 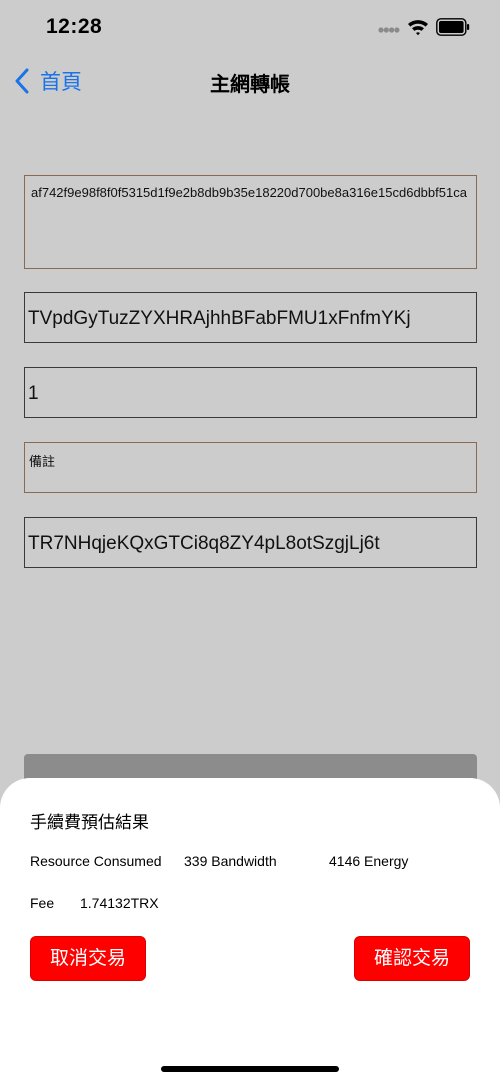 I want to click on page-title: 主網轉帳, so click(x=250, y=85).